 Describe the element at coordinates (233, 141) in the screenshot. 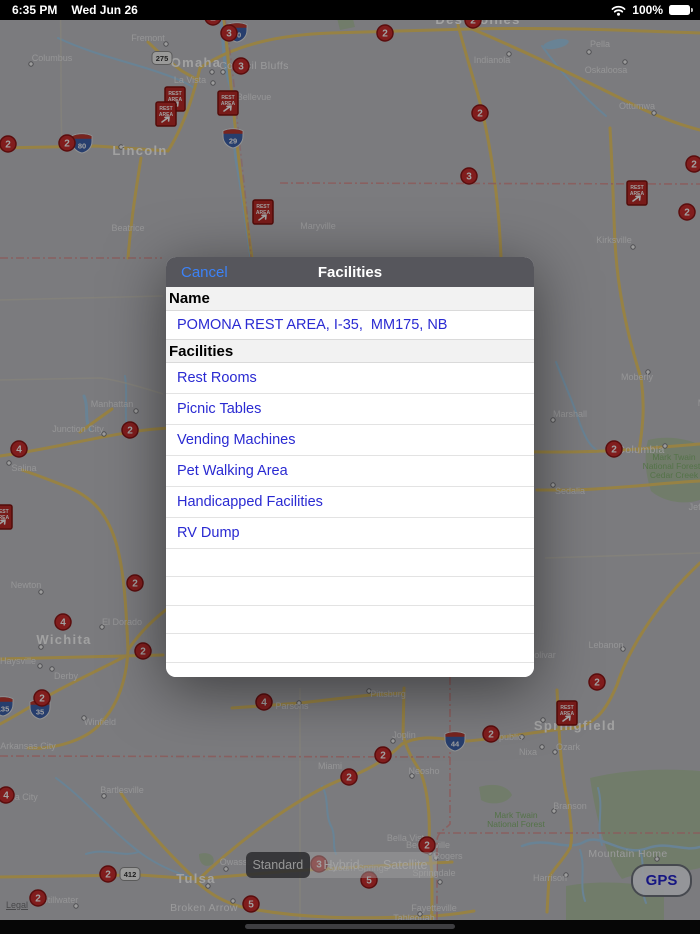

I see `svg-text: 29` at that location.